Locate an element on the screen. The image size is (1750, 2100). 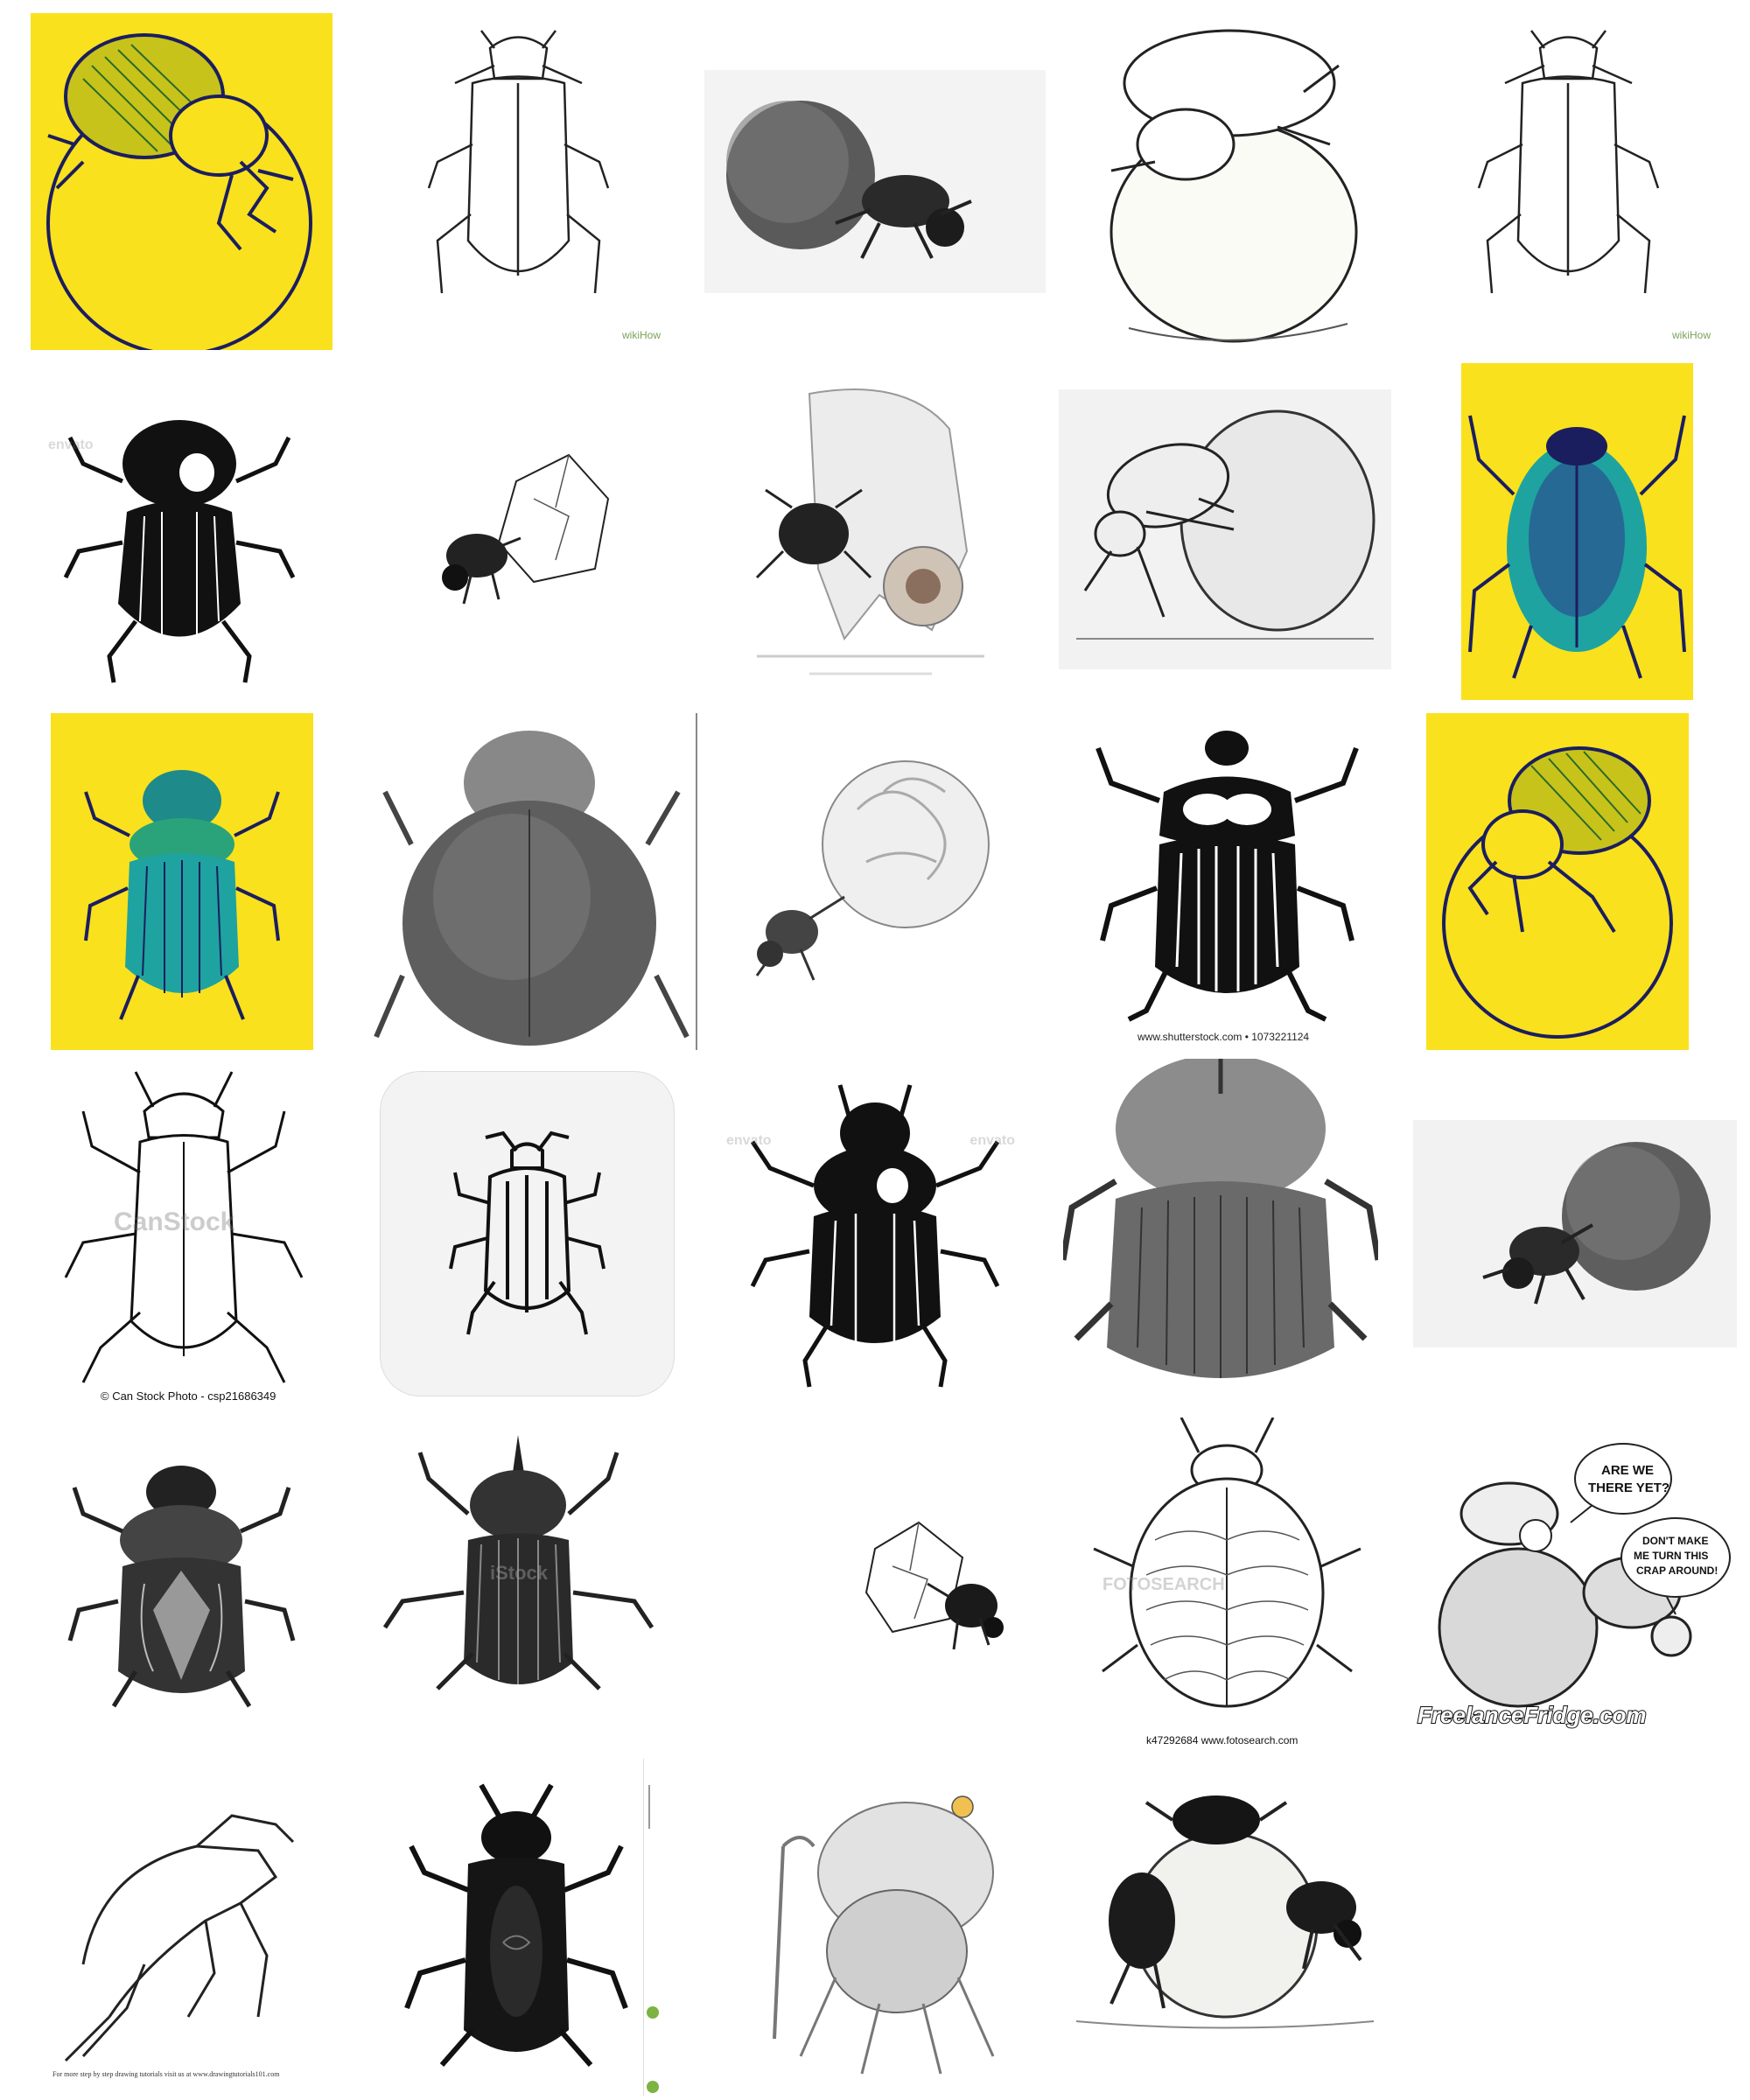
elephant-beetle-study is located at coordinates (869, 532).